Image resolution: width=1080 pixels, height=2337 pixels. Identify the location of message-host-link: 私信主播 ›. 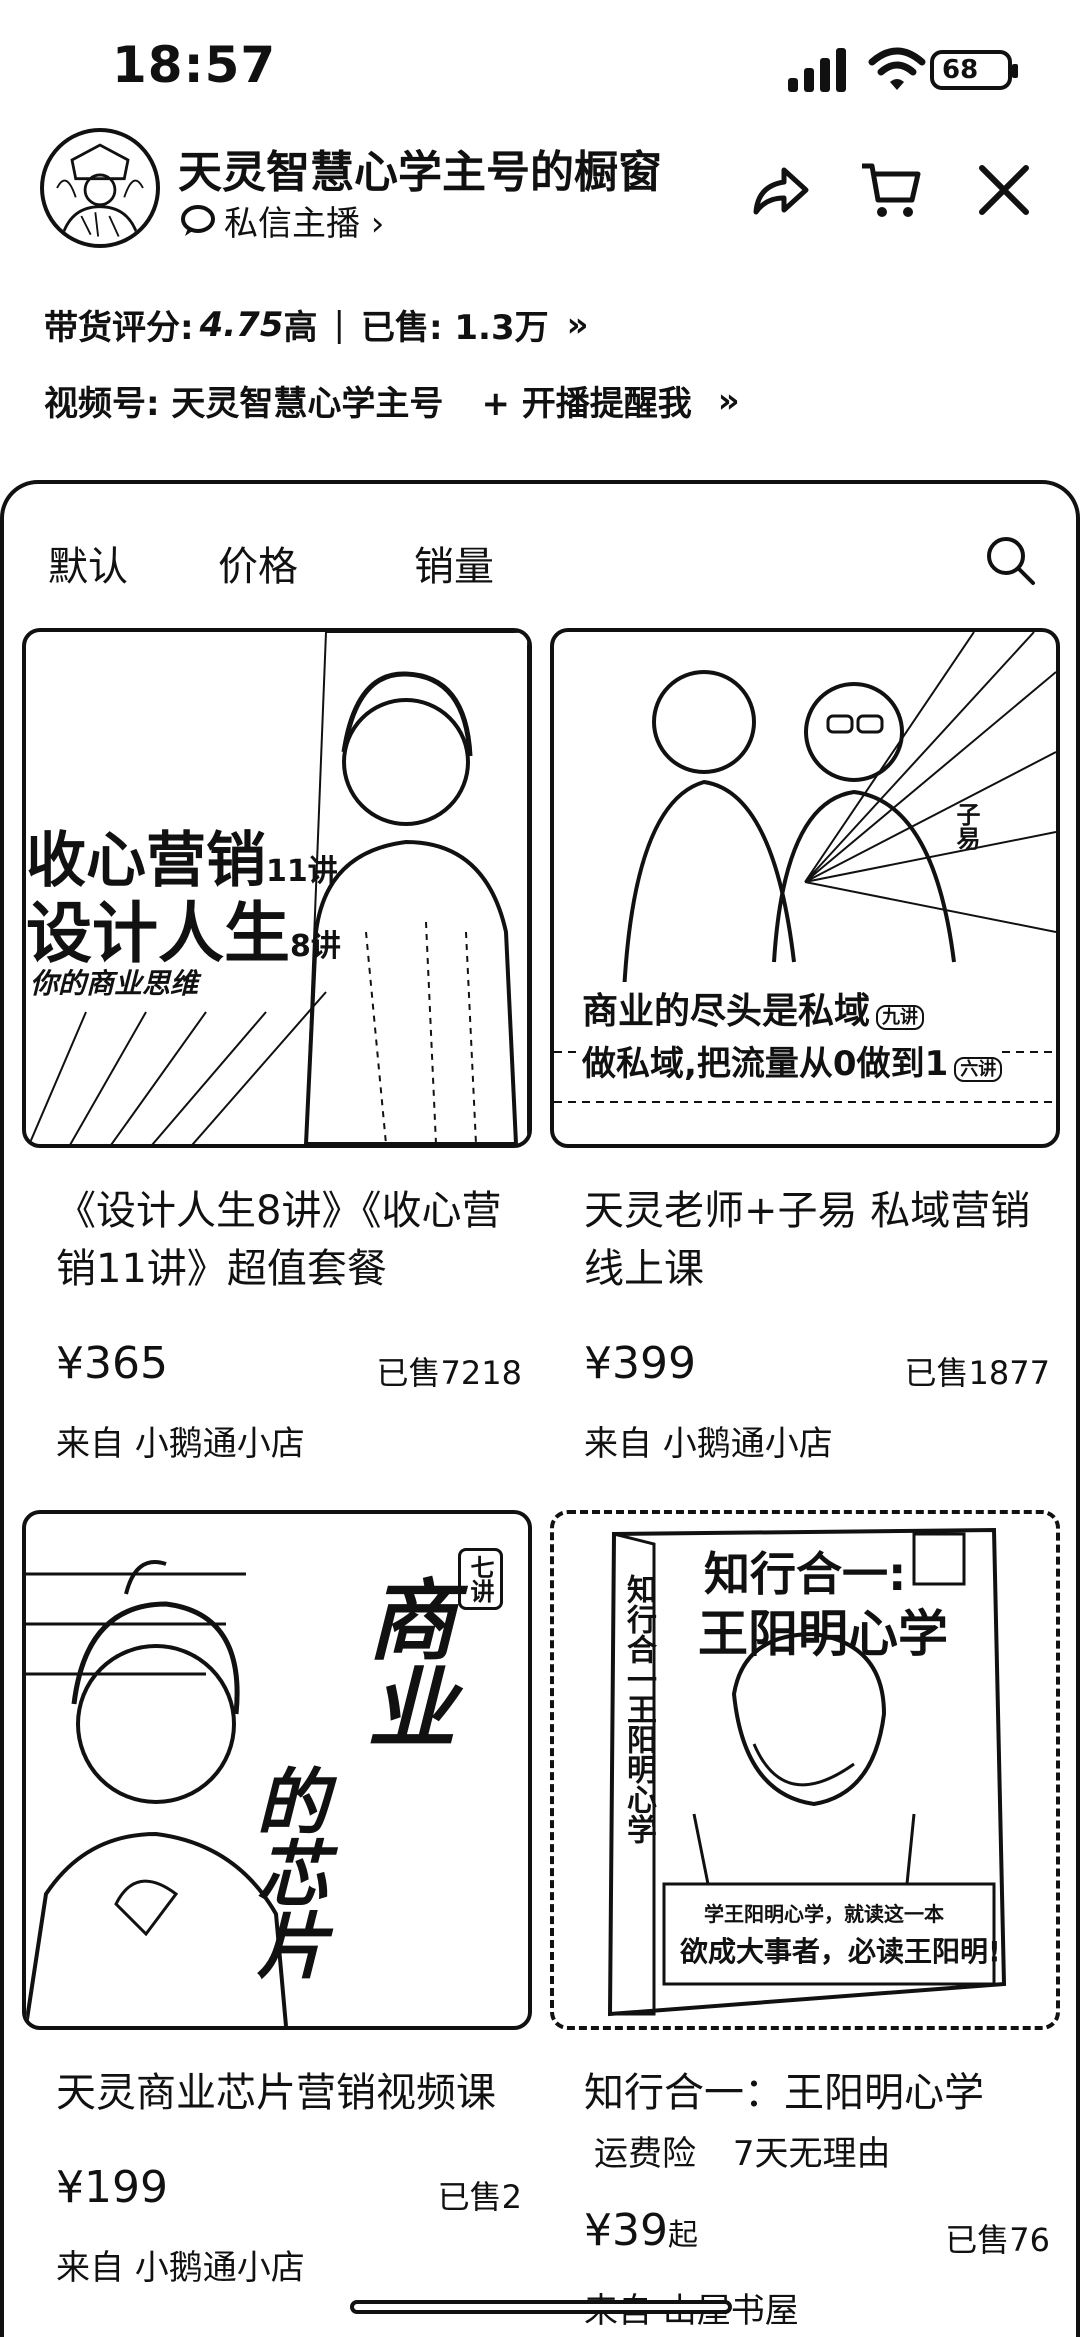
(282, 220).